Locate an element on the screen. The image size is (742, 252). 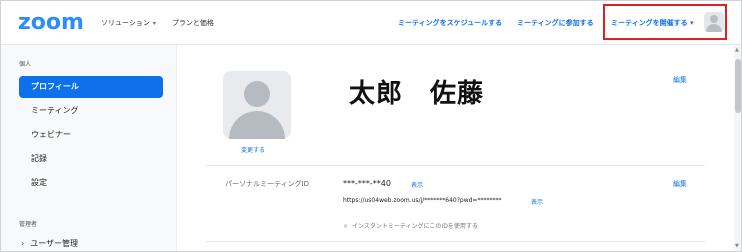
schedule-meeting-link: ミーティングをスケジュールする is located at coordinates (450, 23).